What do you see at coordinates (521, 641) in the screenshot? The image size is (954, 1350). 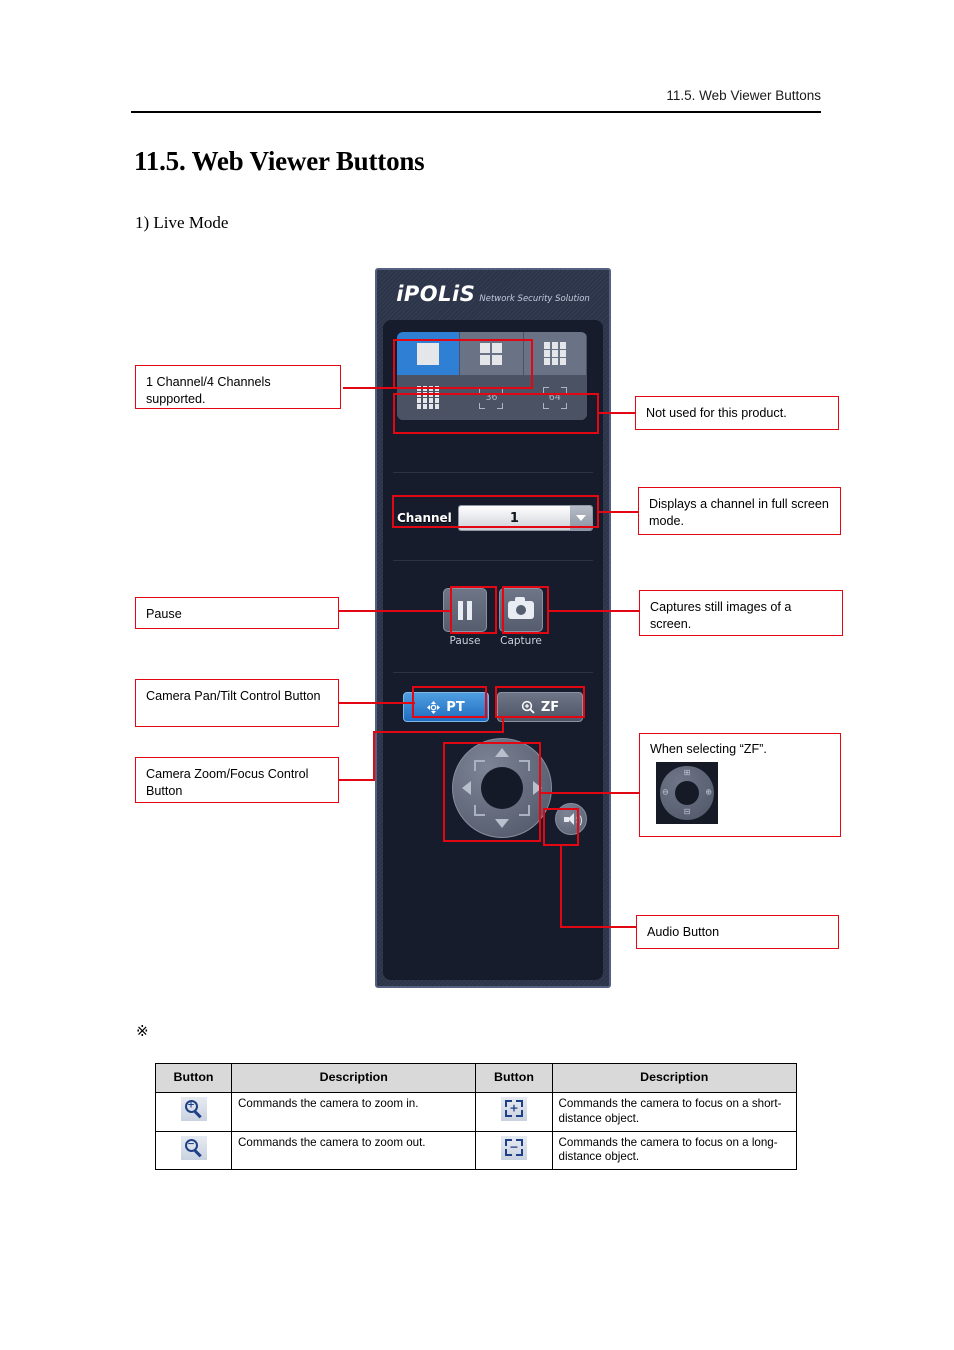 I see `capture-button-label: Capture` at bounding box center [521, 641].